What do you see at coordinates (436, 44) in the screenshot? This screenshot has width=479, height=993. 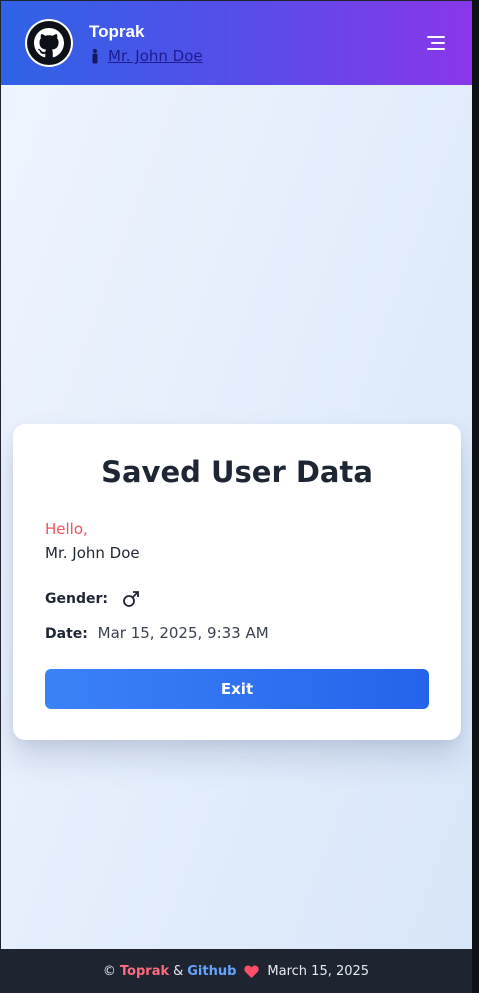 I see `menu-button` at bounding box center [436, 44].